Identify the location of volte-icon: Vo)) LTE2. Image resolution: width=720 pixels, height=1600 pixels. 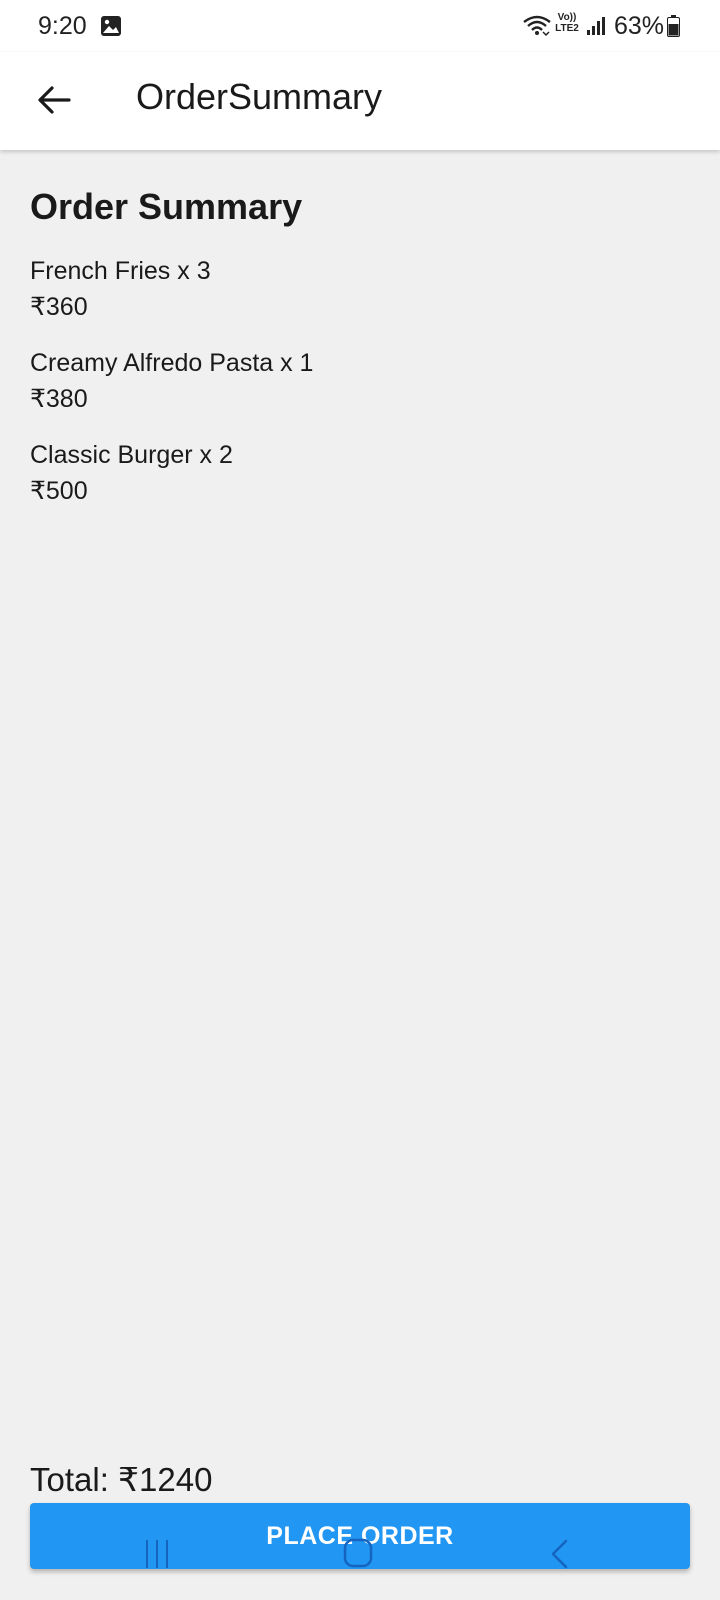
(567, 26).